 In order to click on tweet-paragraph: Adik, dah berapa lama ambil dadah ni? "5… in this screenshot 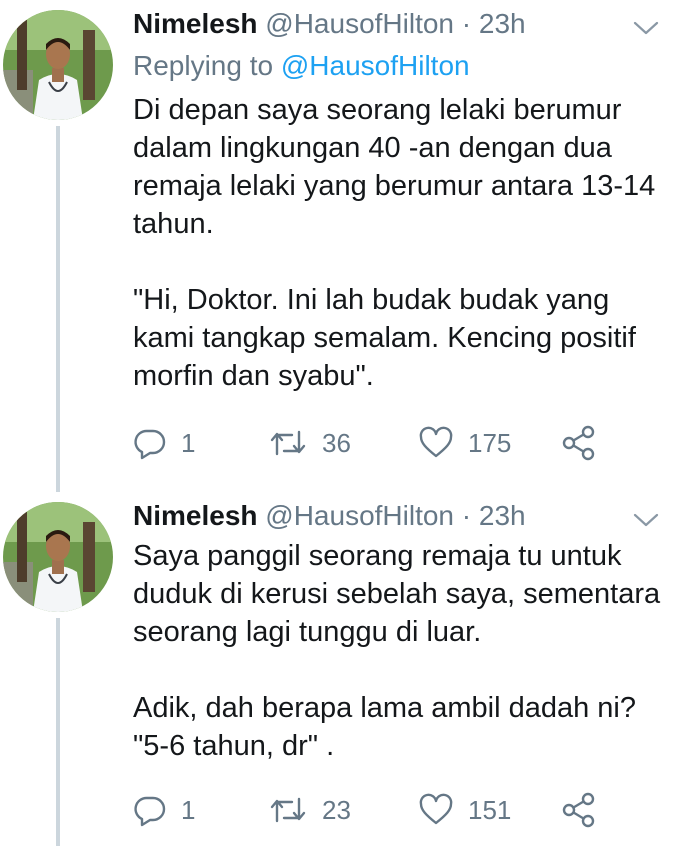, I will do `click(384, 727)`.